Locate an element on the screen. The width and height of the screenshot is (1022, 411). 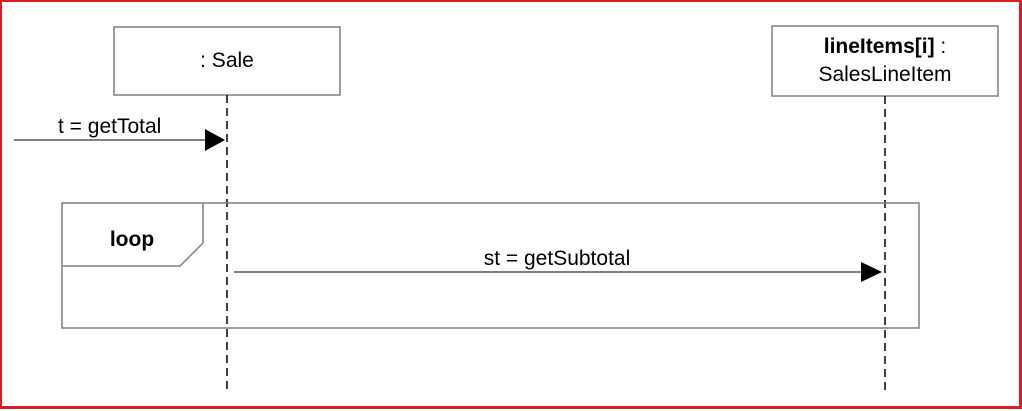
lifeline-line-items-label-line1: lineItems[i] : is located at coordinates (885, 46).